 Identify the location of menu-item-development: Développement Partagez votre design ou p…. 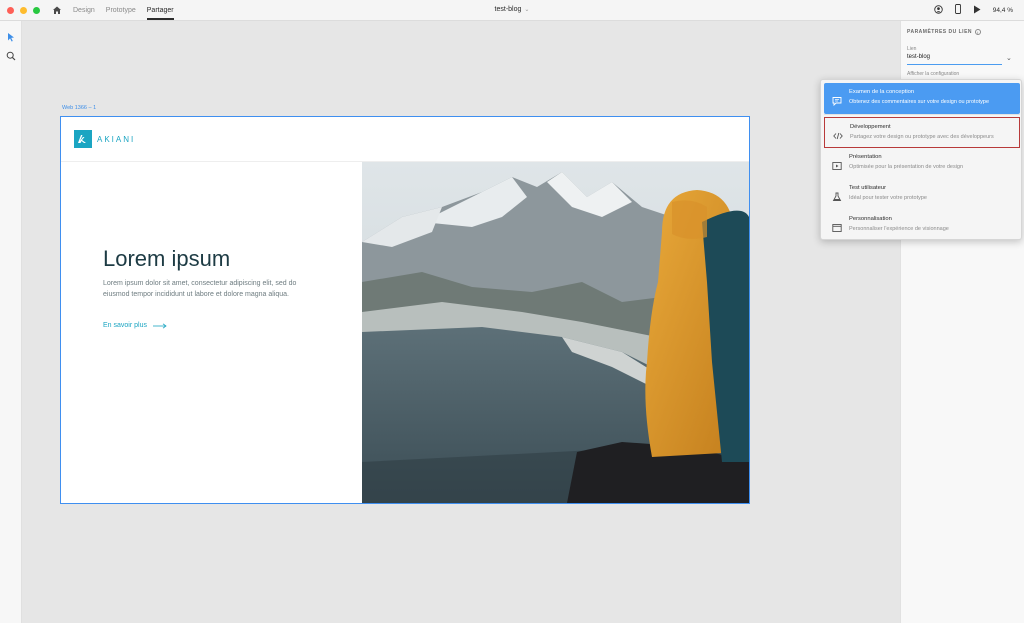
(922, 132).